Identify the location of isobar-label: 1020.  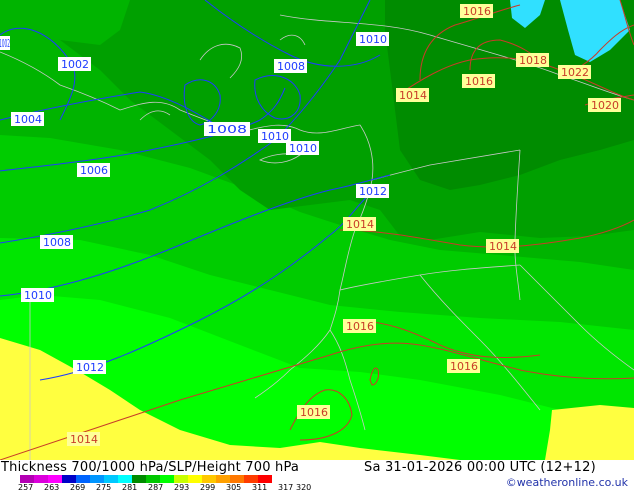
(604, 105).